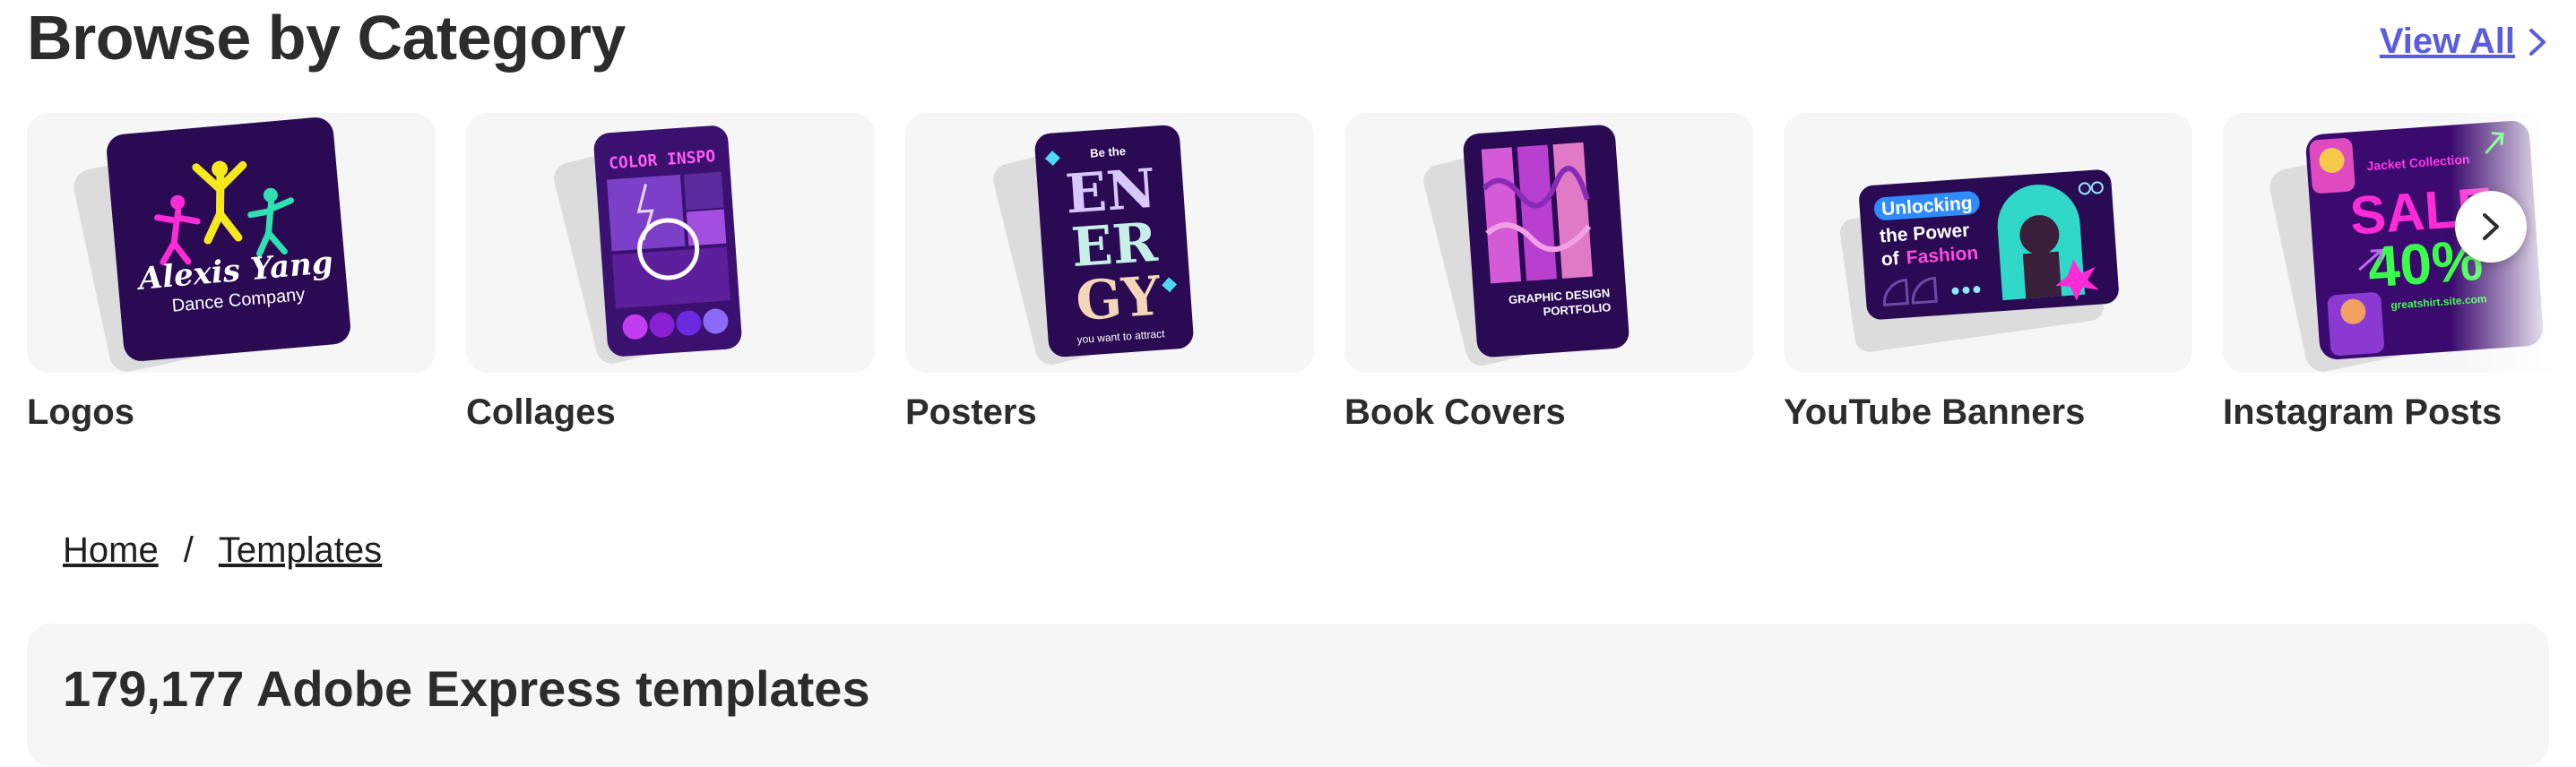 This screenshot has width=2576, height=767. Describe the element at coordinates (1455, 412) in the screenshot. I see `category-label: Book Covers` at that location.